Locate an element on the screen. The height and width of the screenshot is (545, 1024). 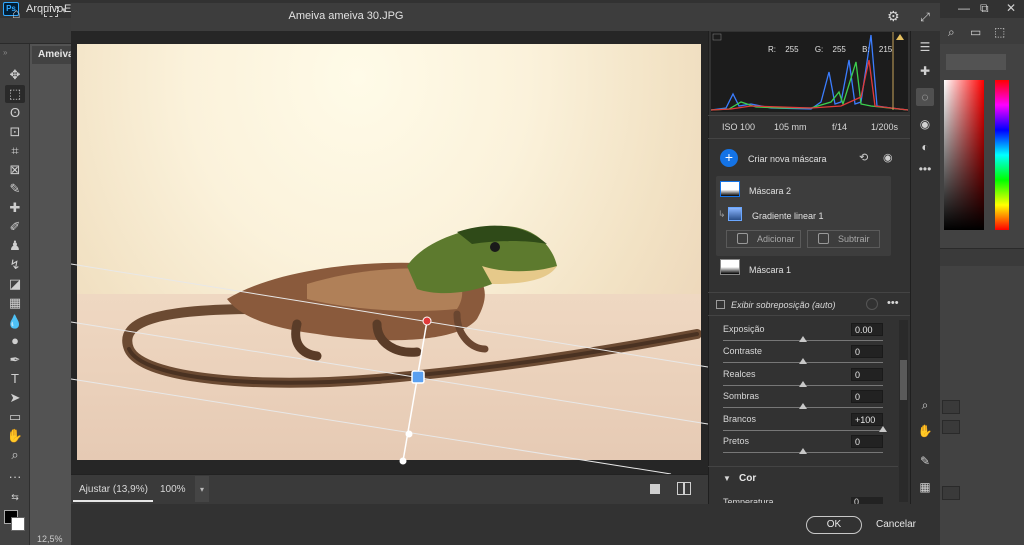
single-view-icon is located at coordinates (655, 489).